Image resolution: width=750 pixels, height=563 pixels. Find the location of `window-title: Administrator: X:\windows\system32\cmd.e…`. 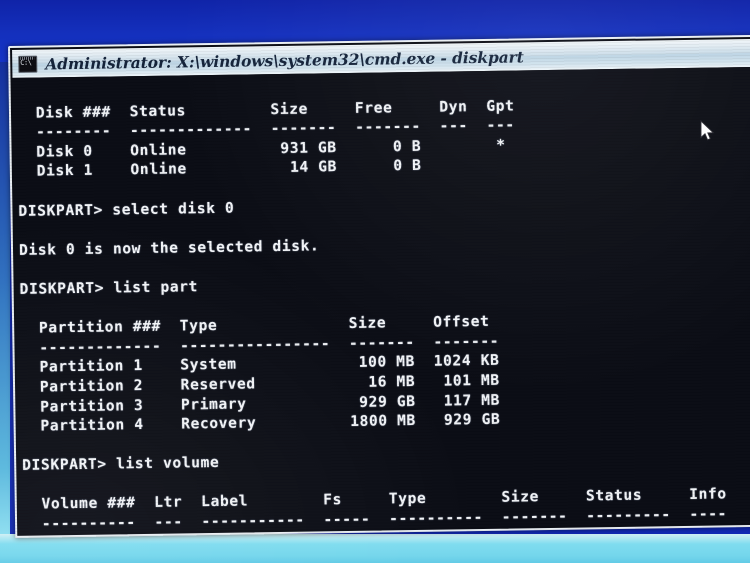

window-title: Administrator: X:\windows\system32\cmd.e… is located at coordinates (284, 59).